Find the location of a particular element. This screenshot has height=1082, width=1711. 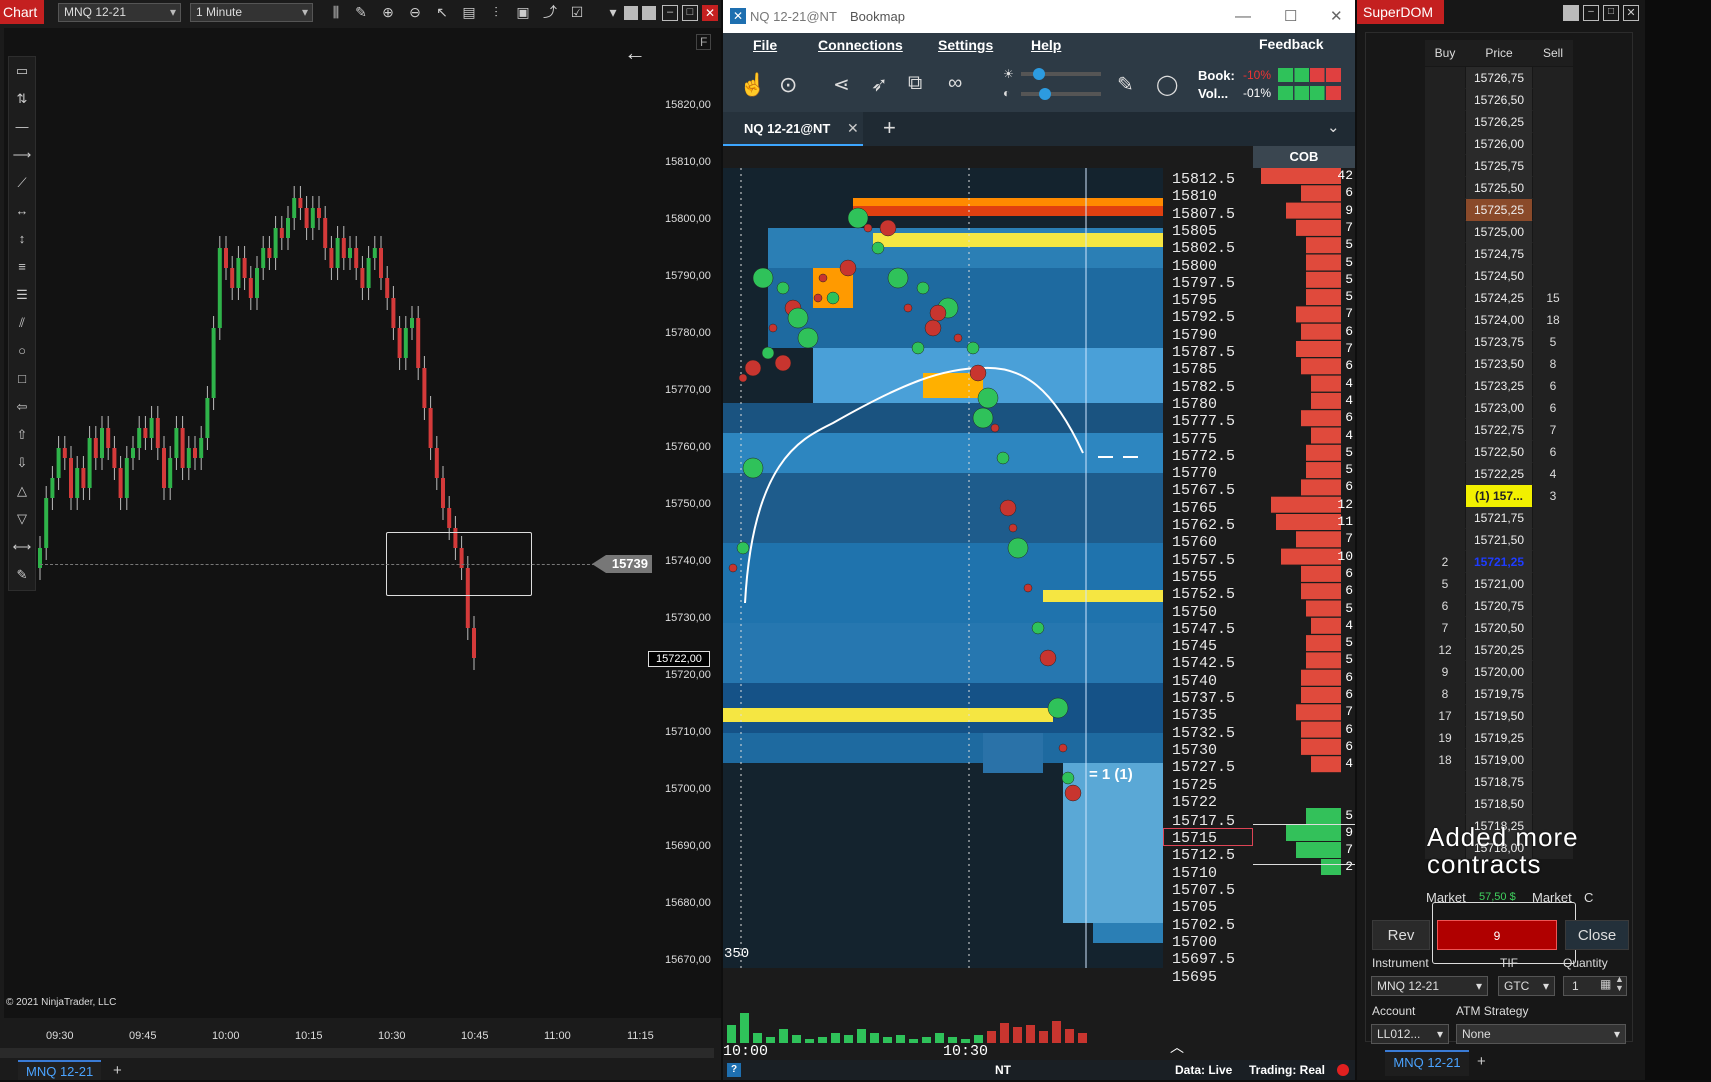

recenter-icon: ⊙ is located at coordinates (788, 85).